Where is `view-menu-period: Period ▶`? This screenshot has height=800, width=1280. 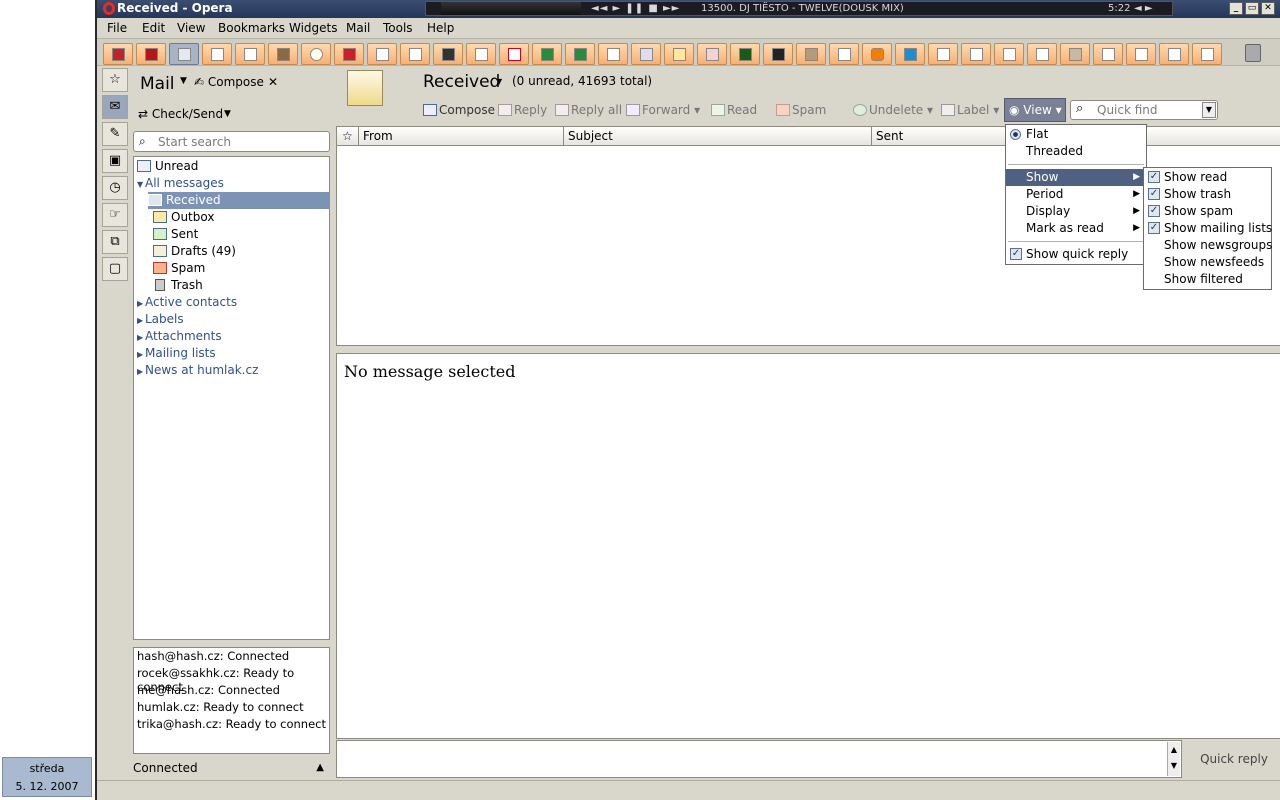 view-menu-period: Period ▶ is located at coordinates (1076, 194).